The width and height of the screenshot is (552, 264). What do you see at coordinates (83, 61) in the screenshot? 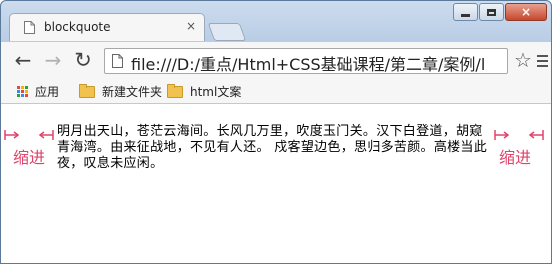
I see `reload-button: ↻` at bounding box center [83, 61].